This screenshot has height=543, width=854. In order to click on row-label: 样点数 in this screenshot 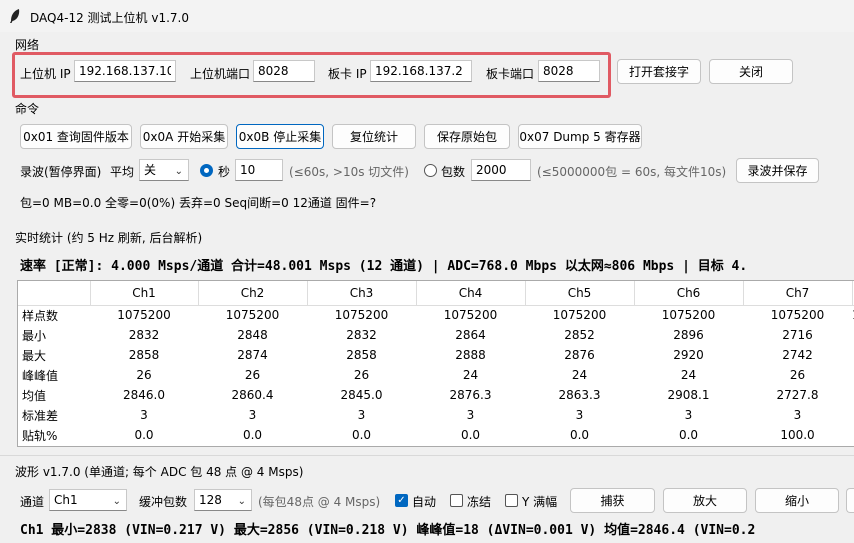, I will do `click(40, 315)`.